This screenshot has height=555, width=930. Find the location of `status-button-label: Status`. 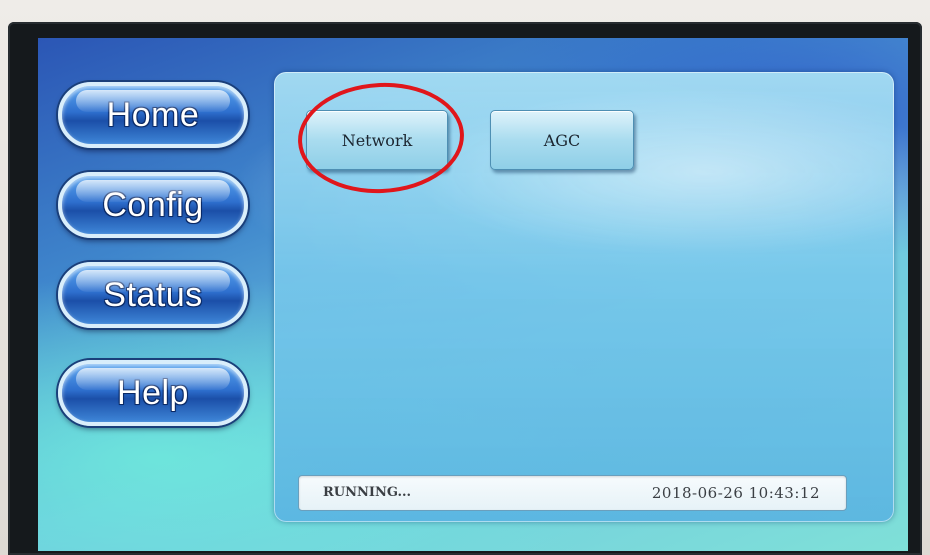

status-button-label: Status is located at coordinates (153, 294).